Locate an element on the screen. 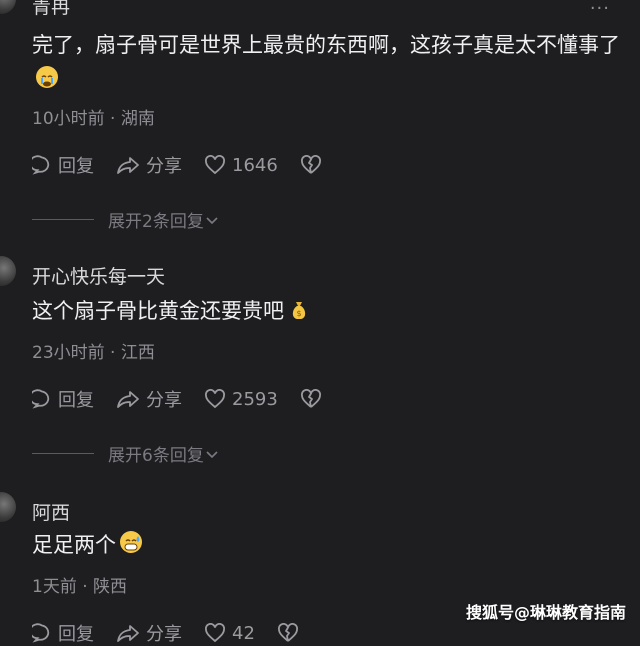  like-count: 2593 is located at coordinates (255, 399).